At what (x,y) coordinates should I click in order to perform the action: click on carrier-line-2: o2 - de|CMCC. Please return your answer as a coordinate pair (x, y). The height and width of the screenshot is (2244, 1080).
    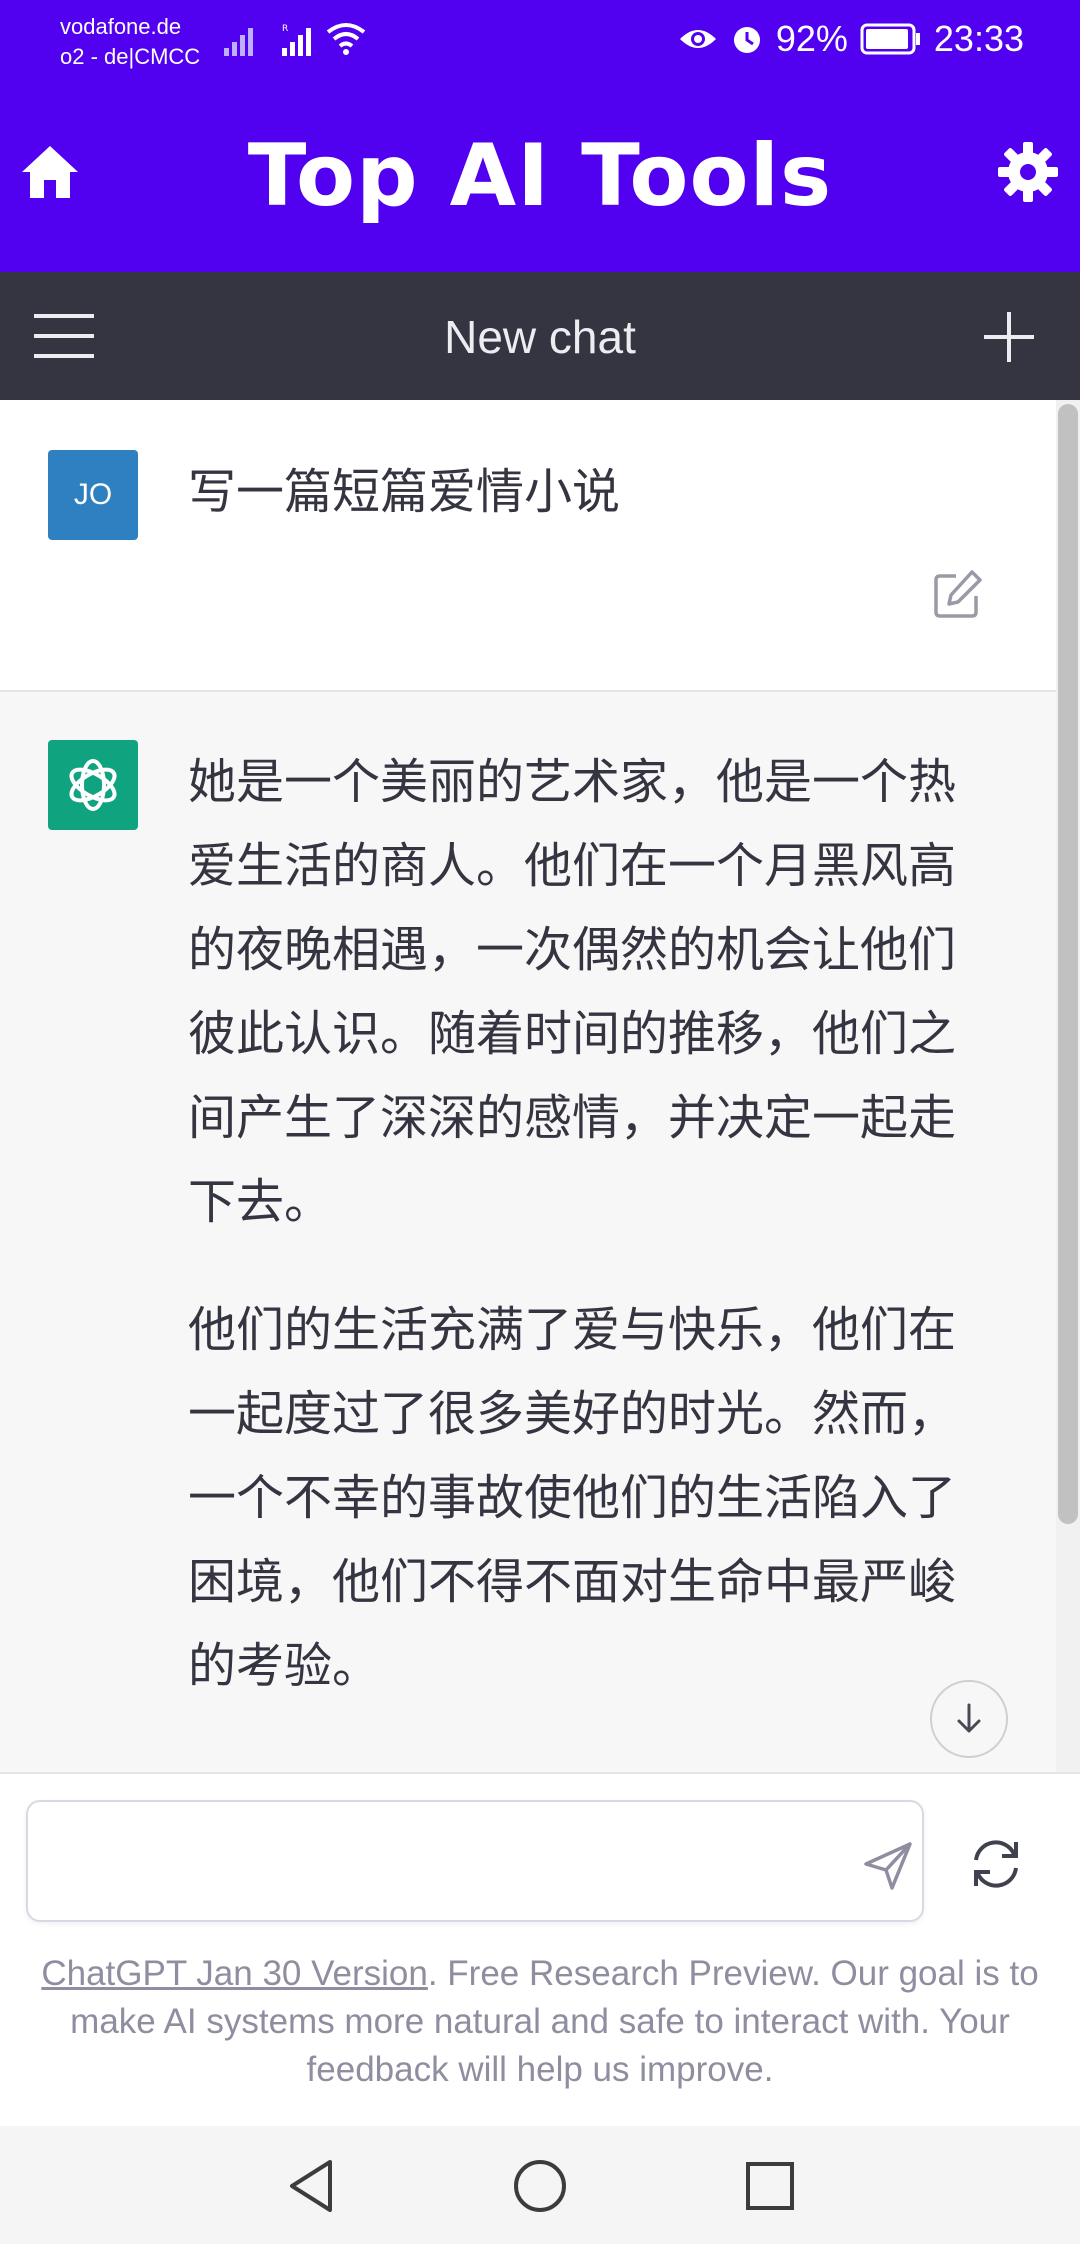
    Looking at the image, I should click on (130, 56).